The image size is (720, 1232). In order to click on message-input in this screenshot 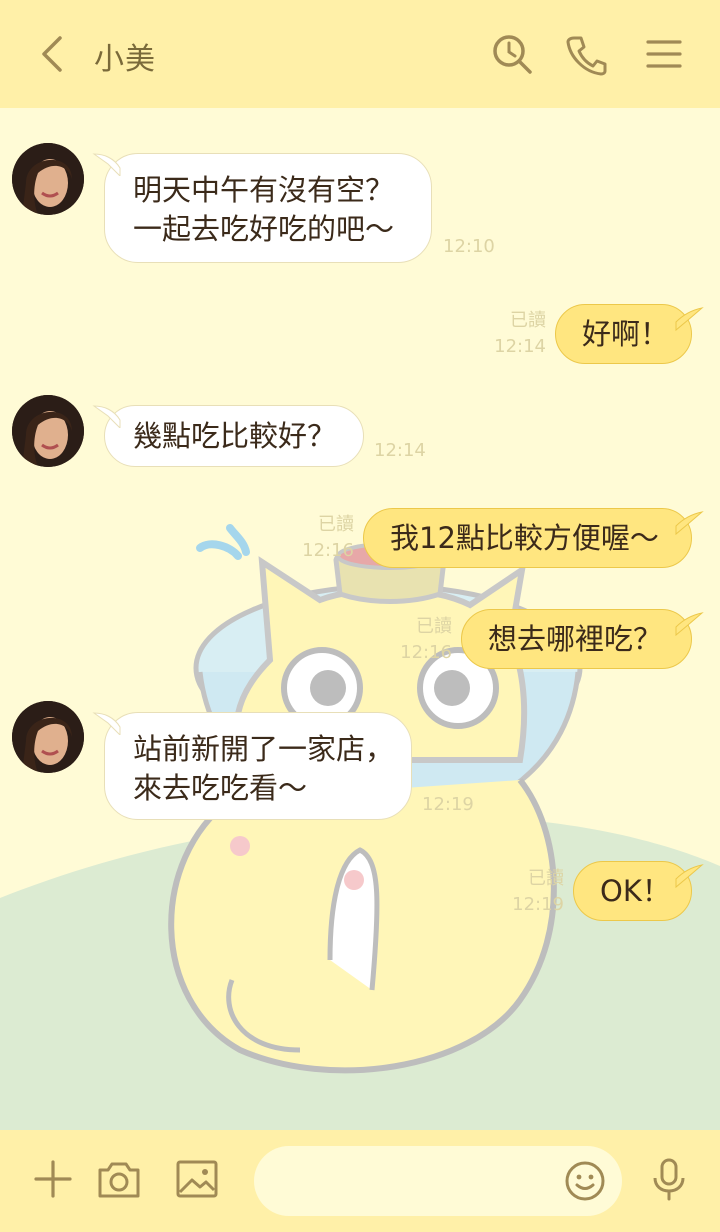, I will do `click(438, 1181)`.